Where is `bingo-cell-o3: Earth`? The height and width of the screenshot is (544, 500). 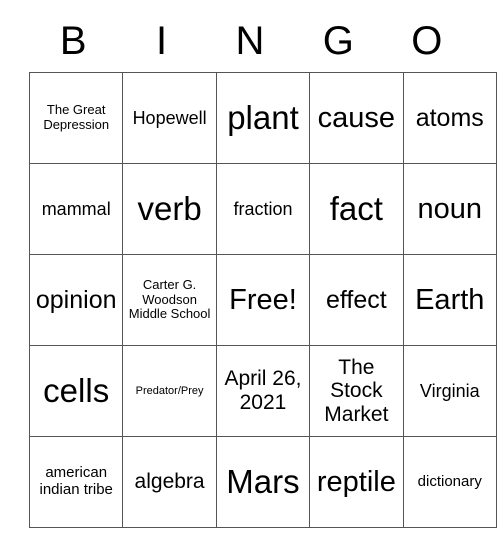
bingo-cell-o3: Earth is located at coordinates (449, 300).